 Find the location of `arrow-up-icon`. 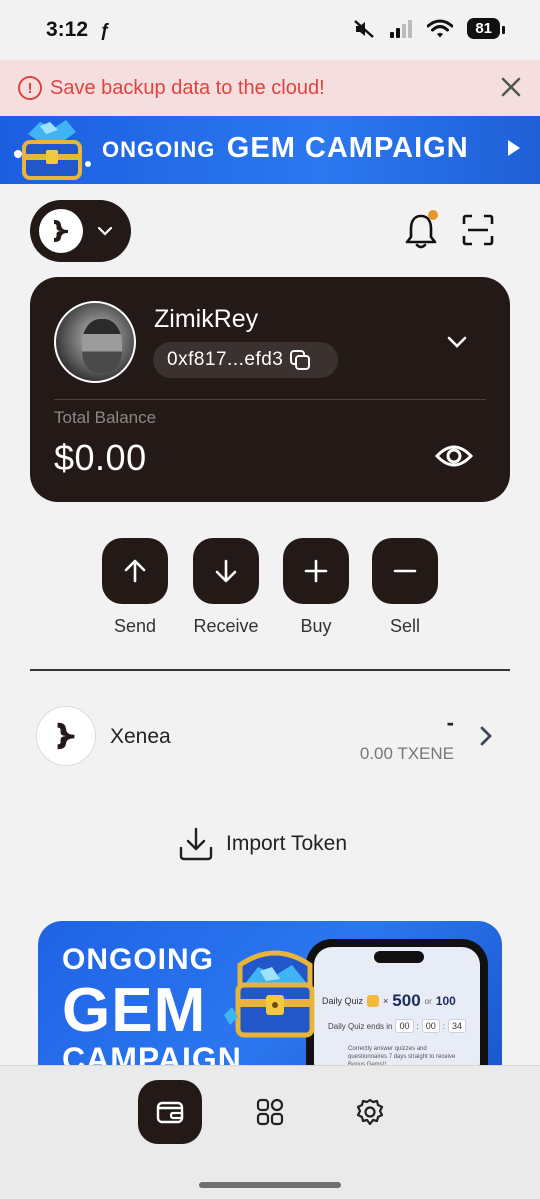

arrow-up-icon is located at coordinates (135, 571).